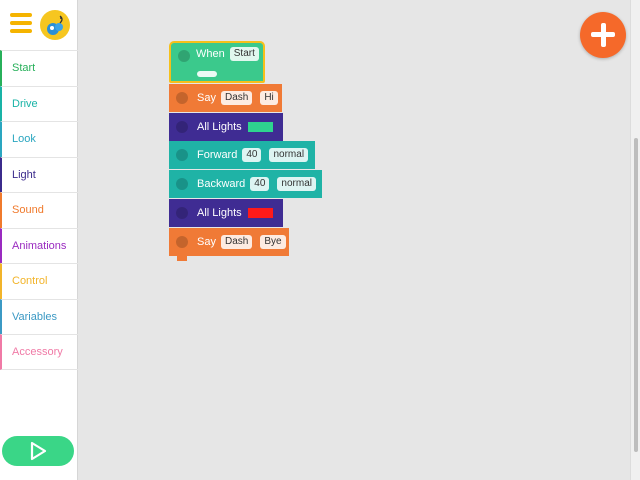  What do you see at coordinates (24, 139) in the screenshot?
I see `sidebar-item-label: Look` at bounding box center [24, 139].